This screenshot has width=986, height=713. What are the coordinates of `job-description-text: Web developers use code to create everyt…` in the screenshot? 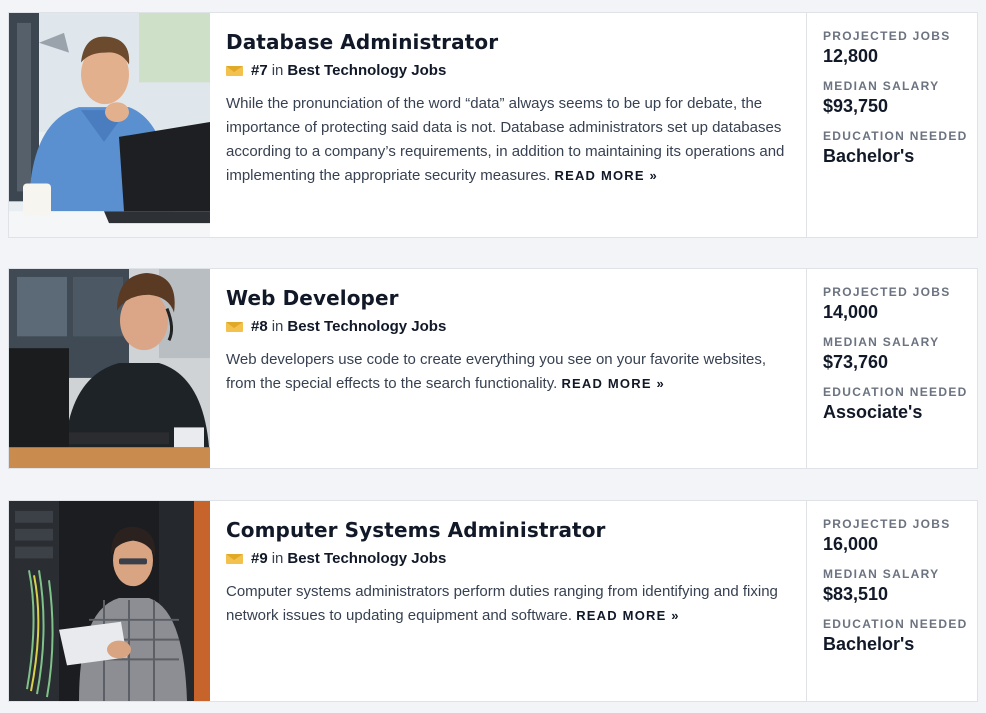 It's located at (496, 371).